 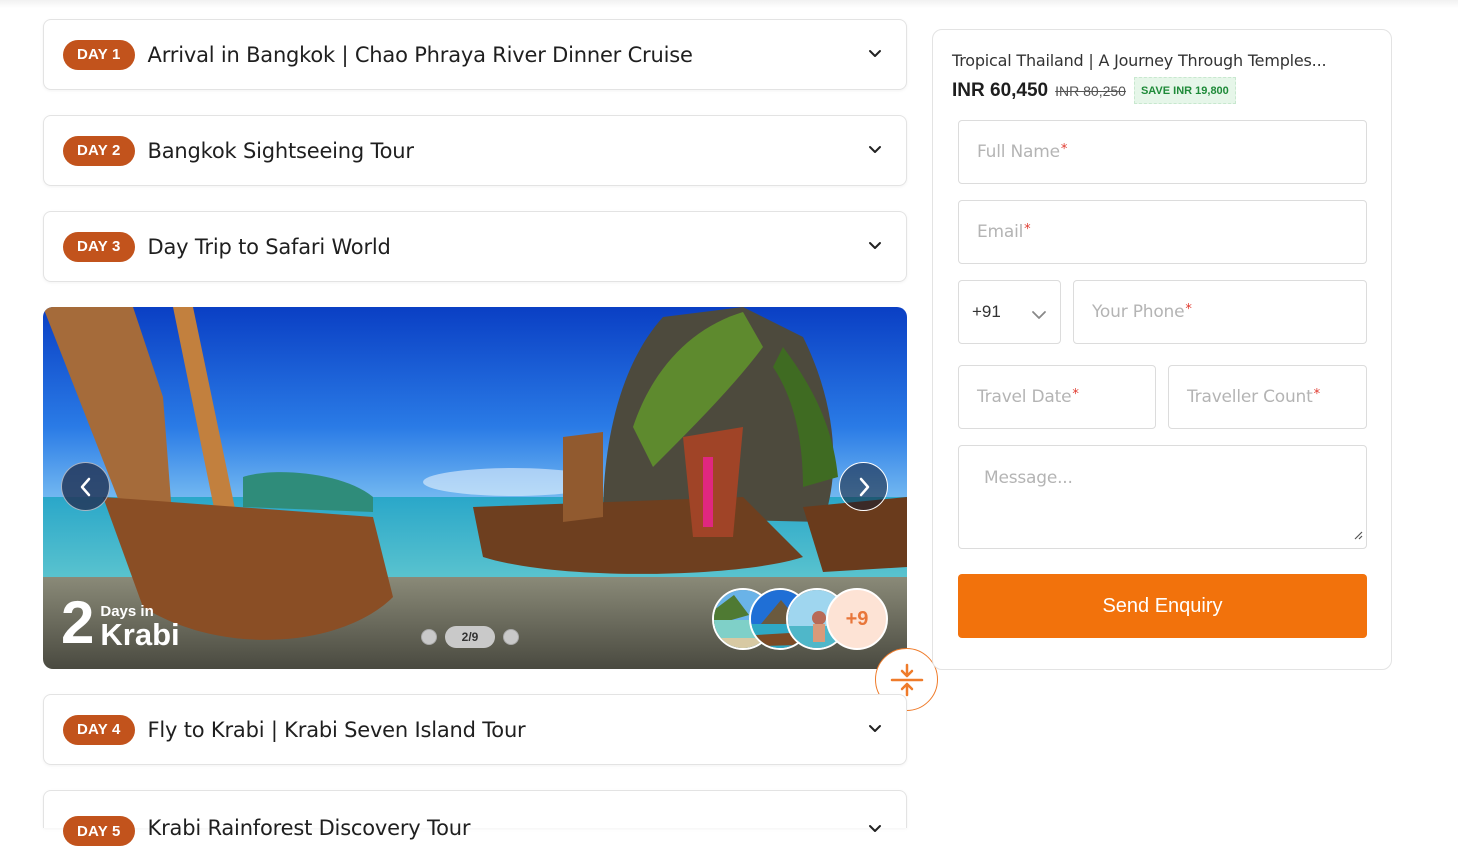 What do you see at coordinates (99, 54) in the screenshot?
I see `day-badge: DAY 1` at bounding box center [99, 54].